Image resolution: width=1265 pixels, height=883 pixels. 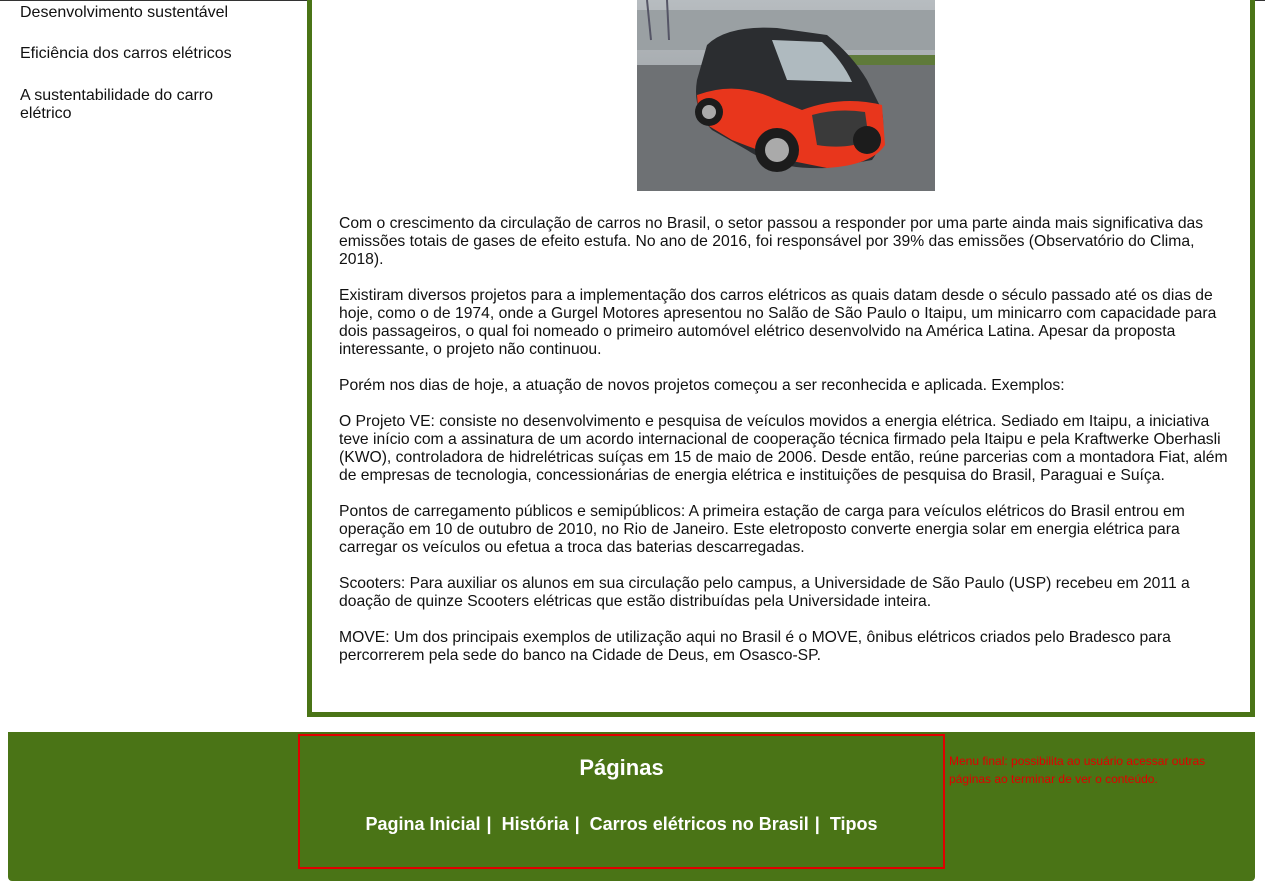 I want to click on footer-link-tipos: Tipos, so click(x=854, y=824).